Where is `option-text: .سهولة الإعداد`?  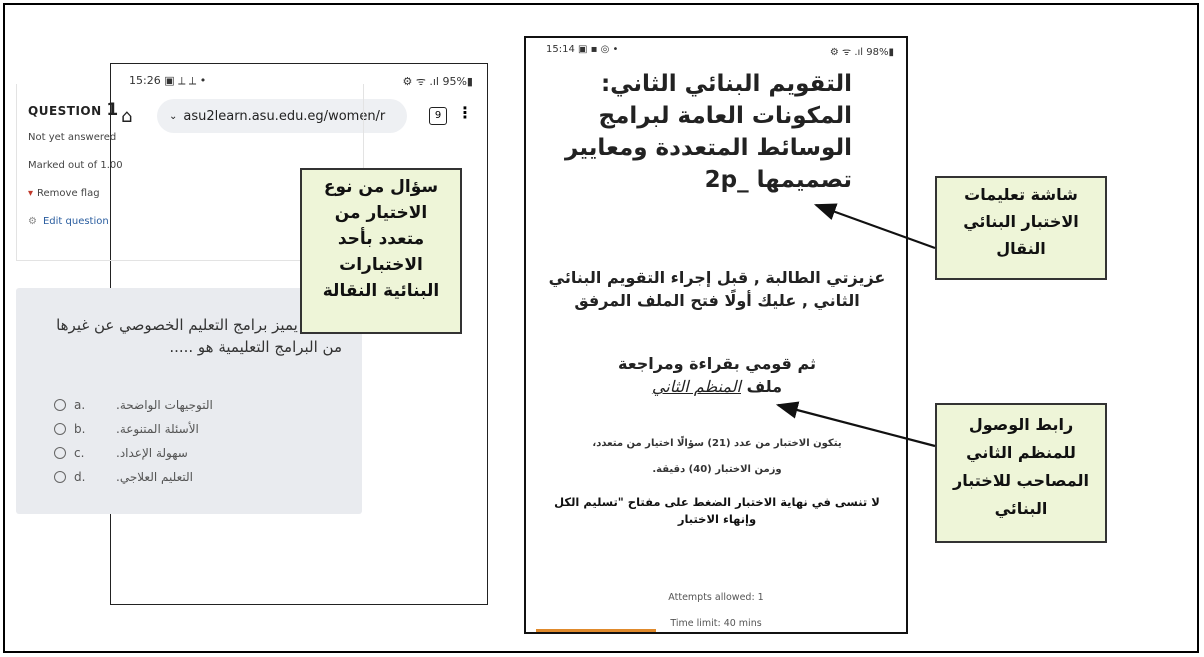
option-text: .سهولة الإعداد is located at coordinates (152, 453).